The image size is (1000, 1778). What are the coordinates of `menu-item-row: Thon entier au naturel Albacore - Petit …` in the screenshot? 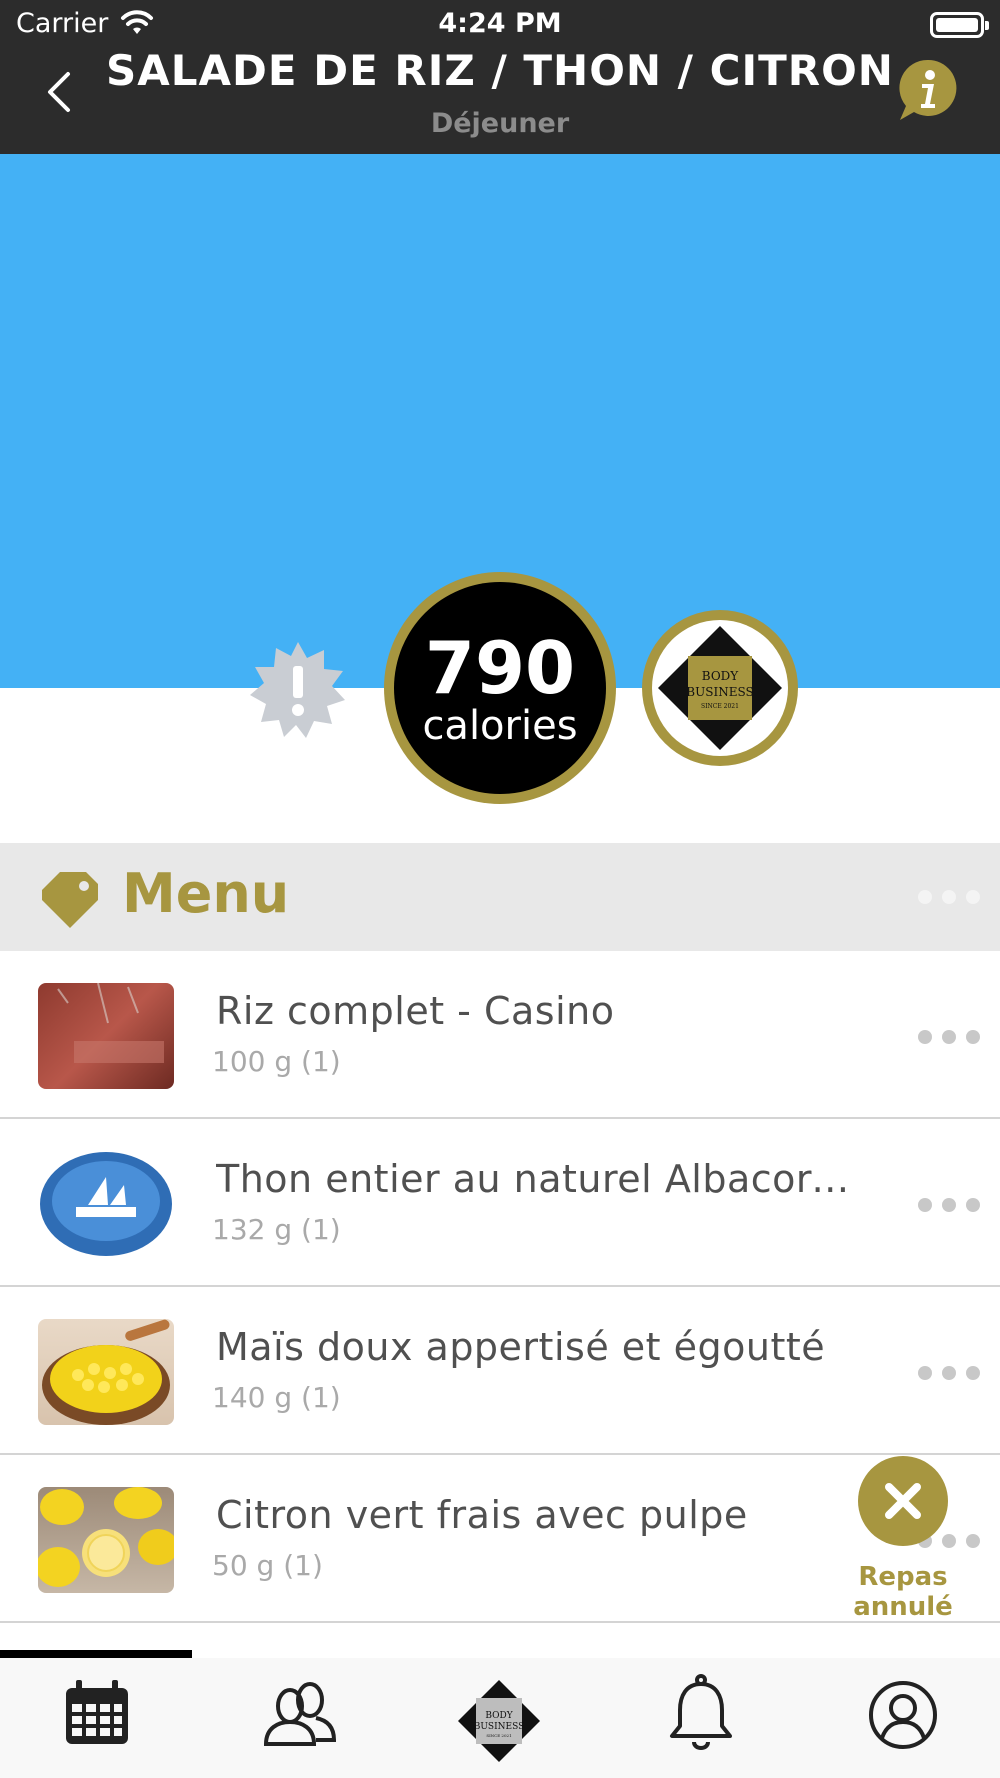 It's located at (500, 1203).